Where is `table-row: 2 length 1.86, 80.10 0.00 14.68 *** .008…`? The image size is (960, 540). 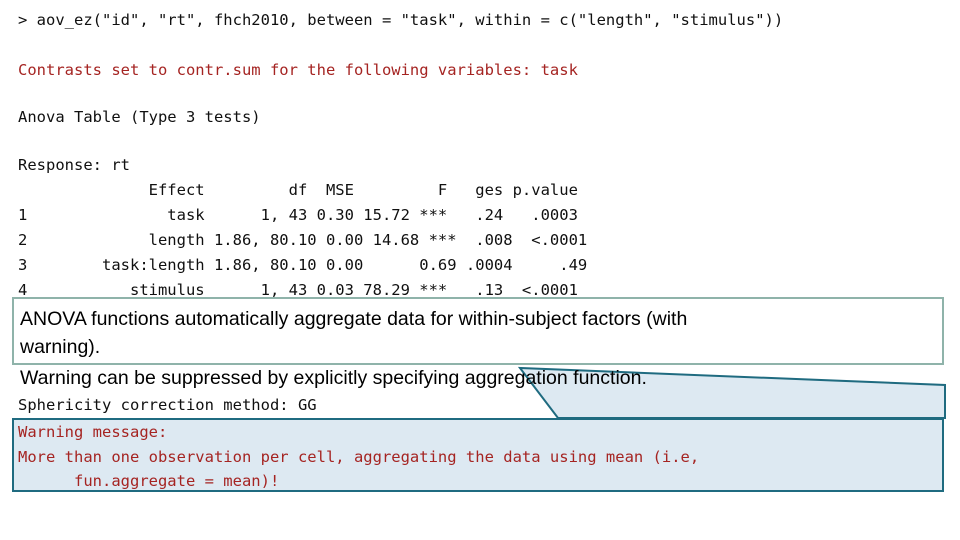 table-row: 2 length 1.86, 80.10 0.00 14.68 *** .008… is located at coordinates (303, 240).